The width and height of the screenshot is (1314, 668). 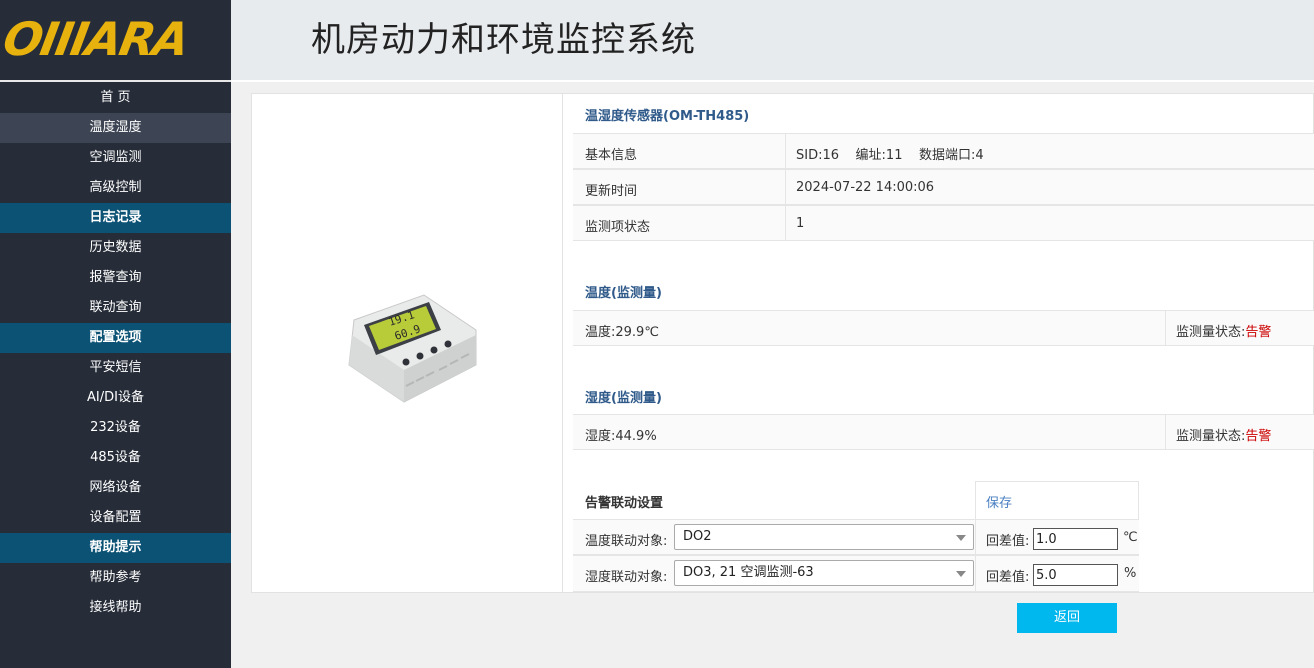 What do you see at coordinates (1008, 577) in the screenshot?
I see `hum-hyst-label: 回差值:` at bounding box center [1008, 577].